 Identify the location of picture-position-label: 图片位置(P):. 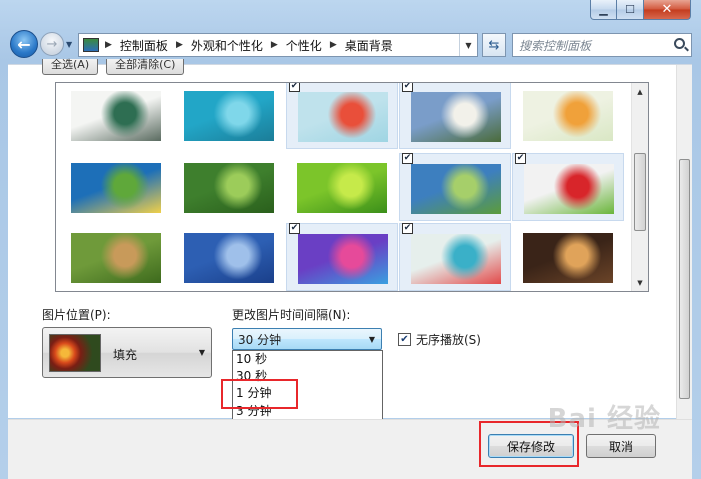
(76, 315).